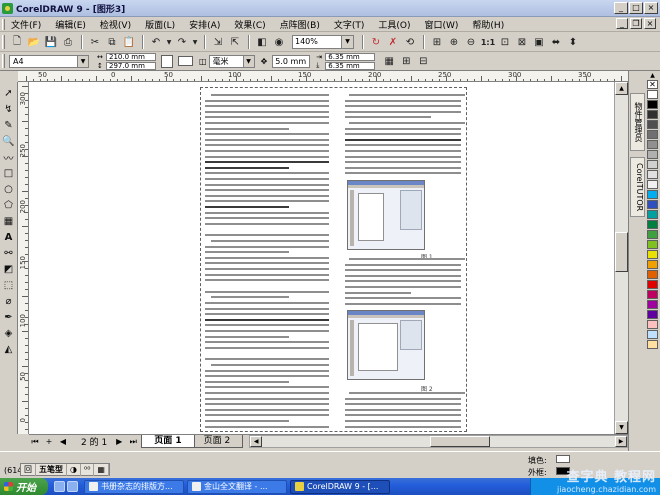 The height and width of the screenshot is (495, 660). What do you see at coordinates (34, 42) in the screenshot?
I see `open-icon: 📂` at bounding box center [34, 42].